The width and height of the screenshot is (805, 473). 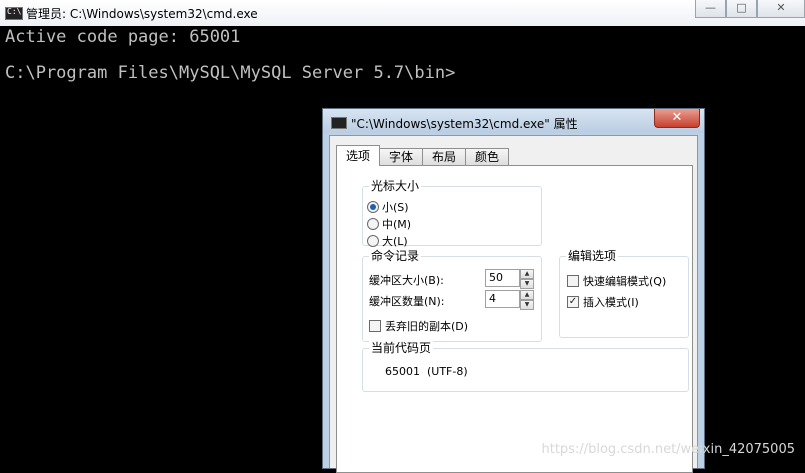 I want to click on quick-edit-option: 快速编辑模式(Q), so click(x=616, y=281).